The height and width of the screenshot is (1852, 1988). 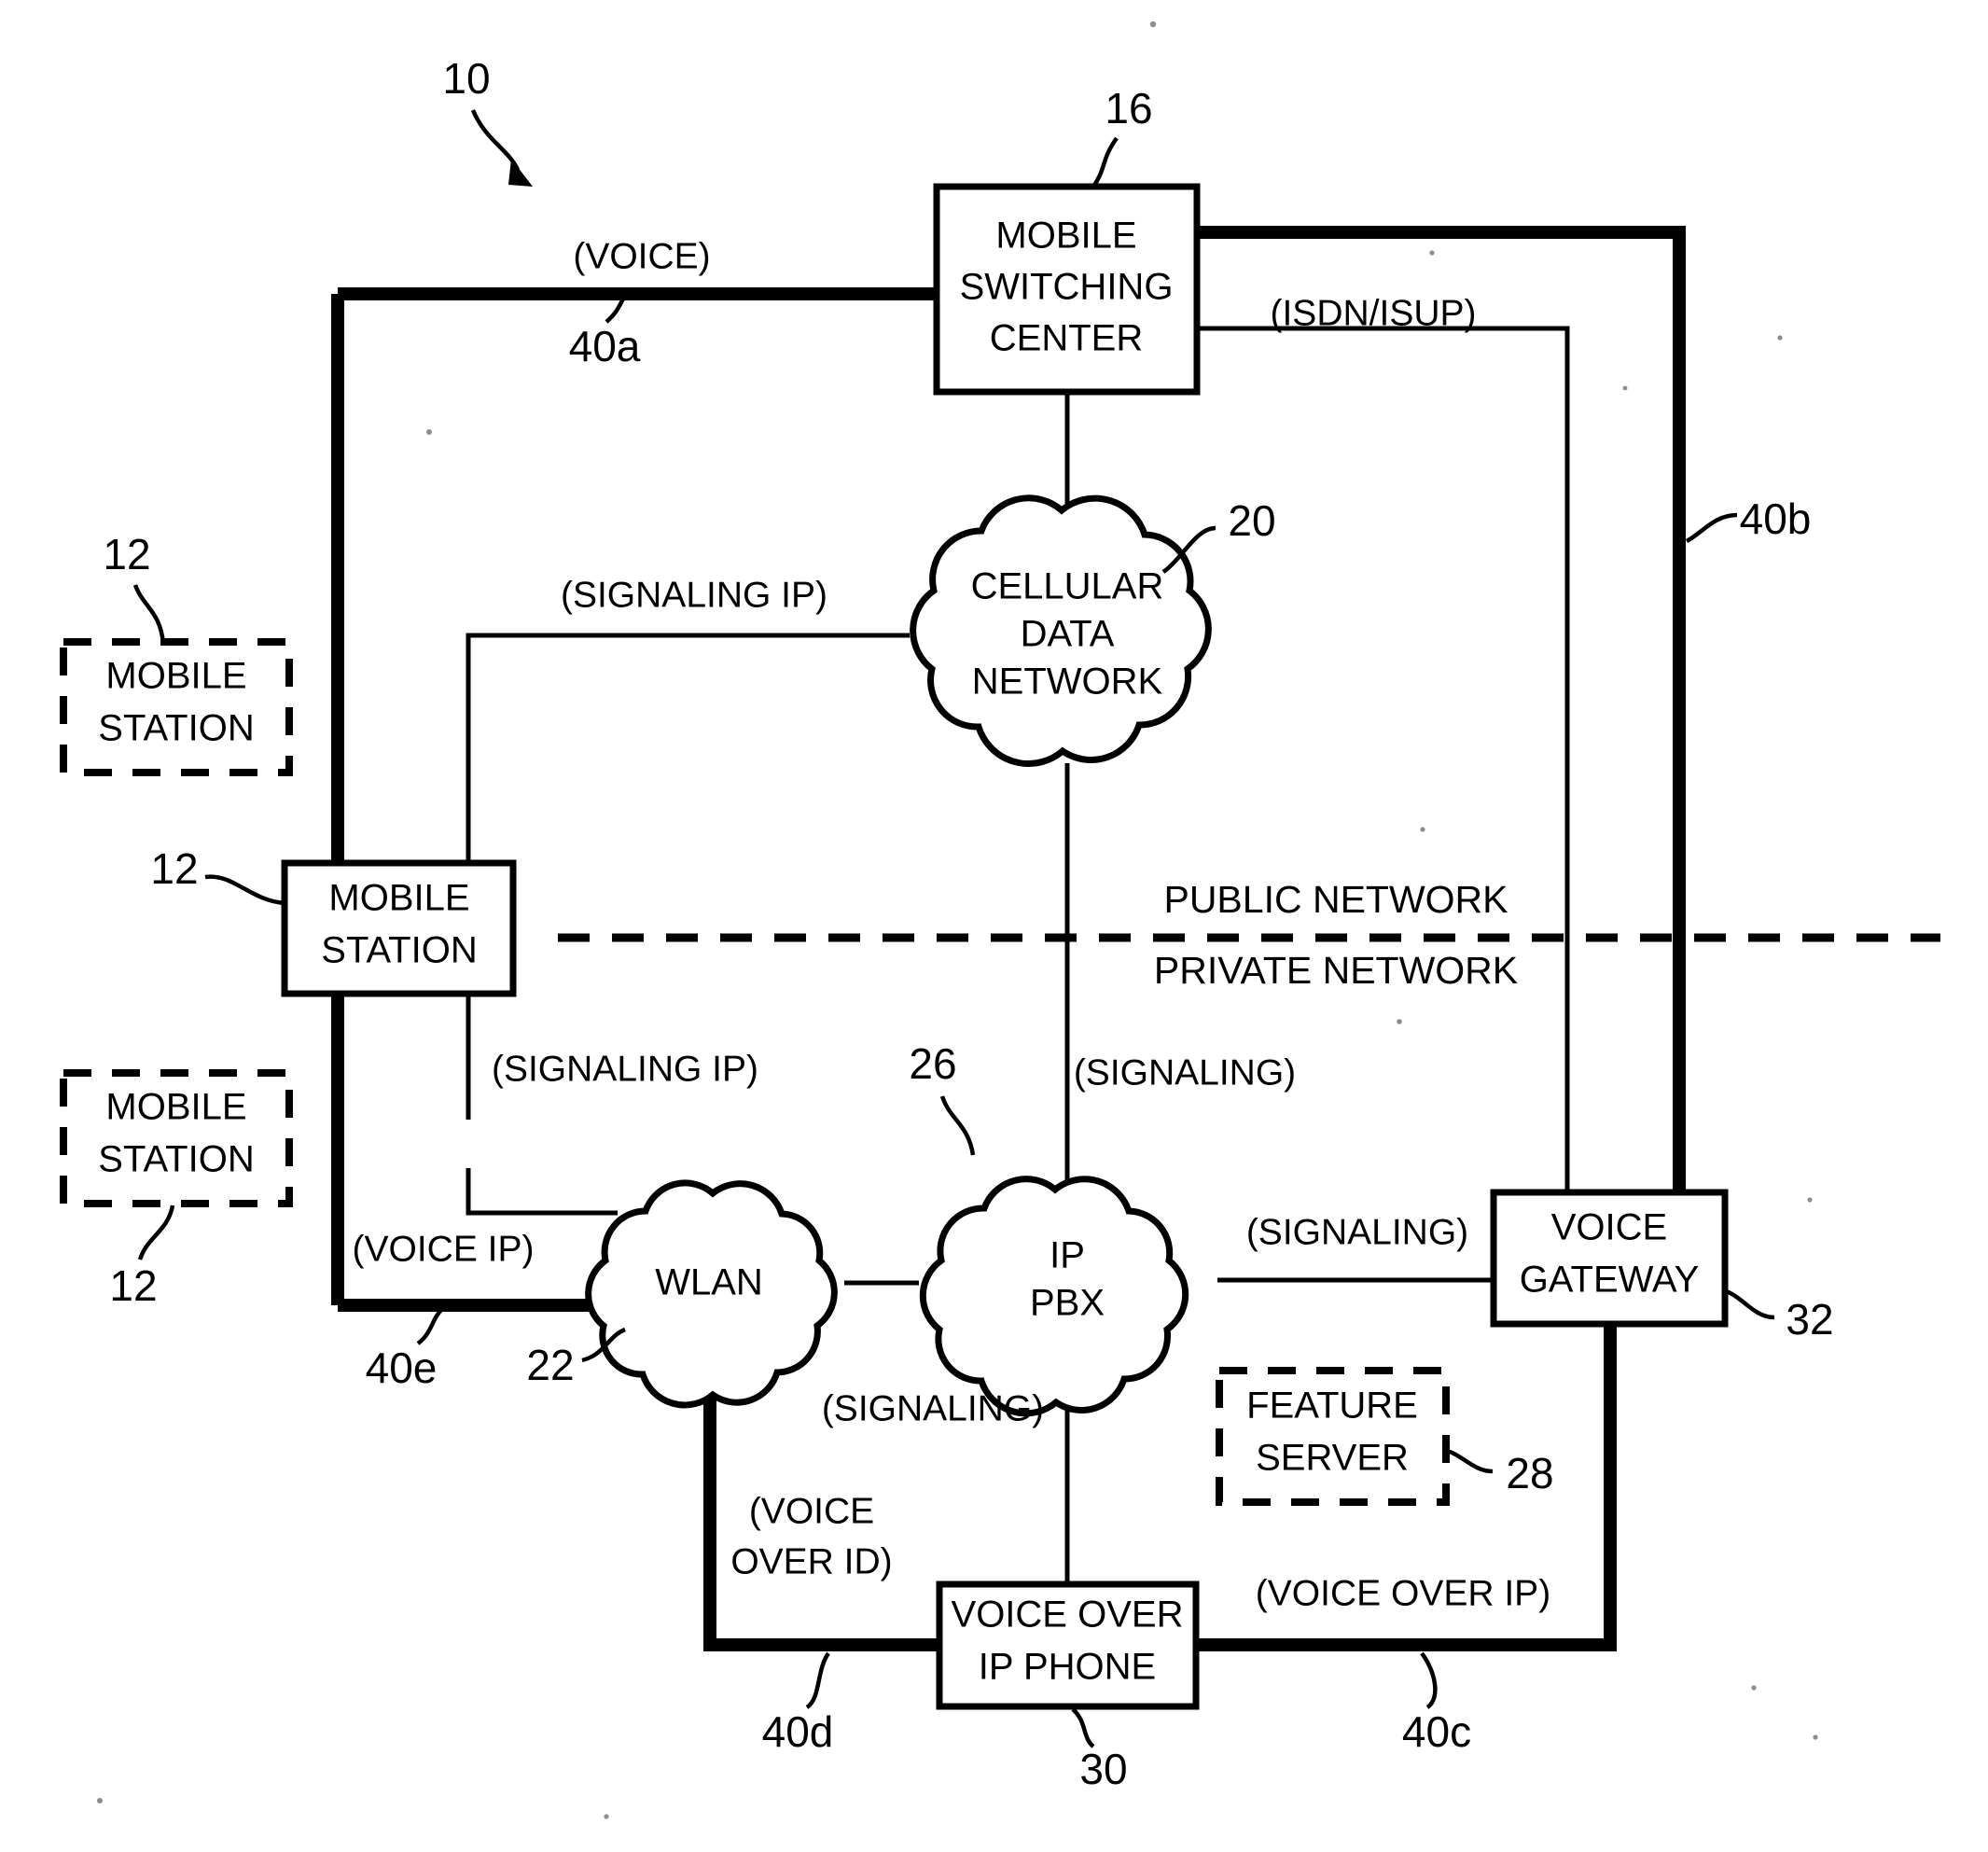 I want to click on figure-ref-arrowhead, so click(x=521, y=173).